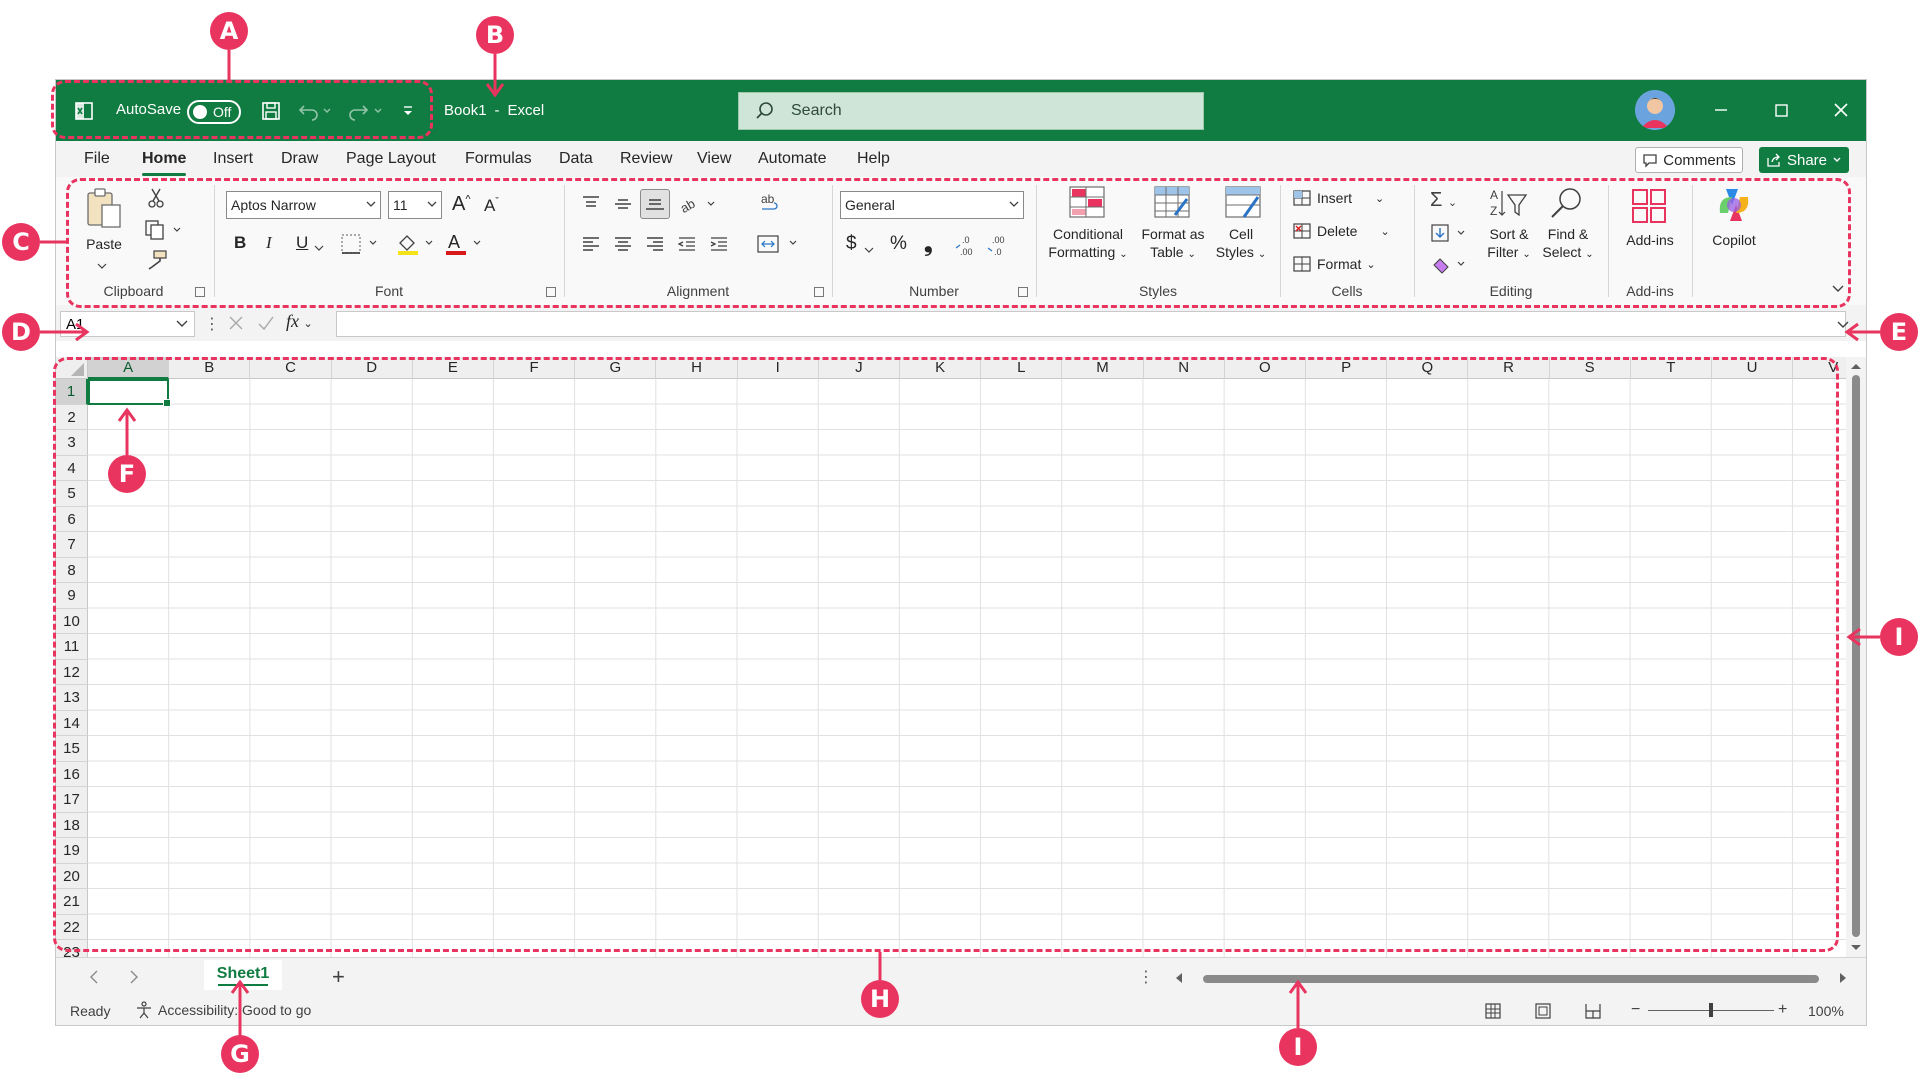  Describe the element at coordinates (1298, 1047) in the screenshot. I see `marker-i-horizontal: I` at that location.